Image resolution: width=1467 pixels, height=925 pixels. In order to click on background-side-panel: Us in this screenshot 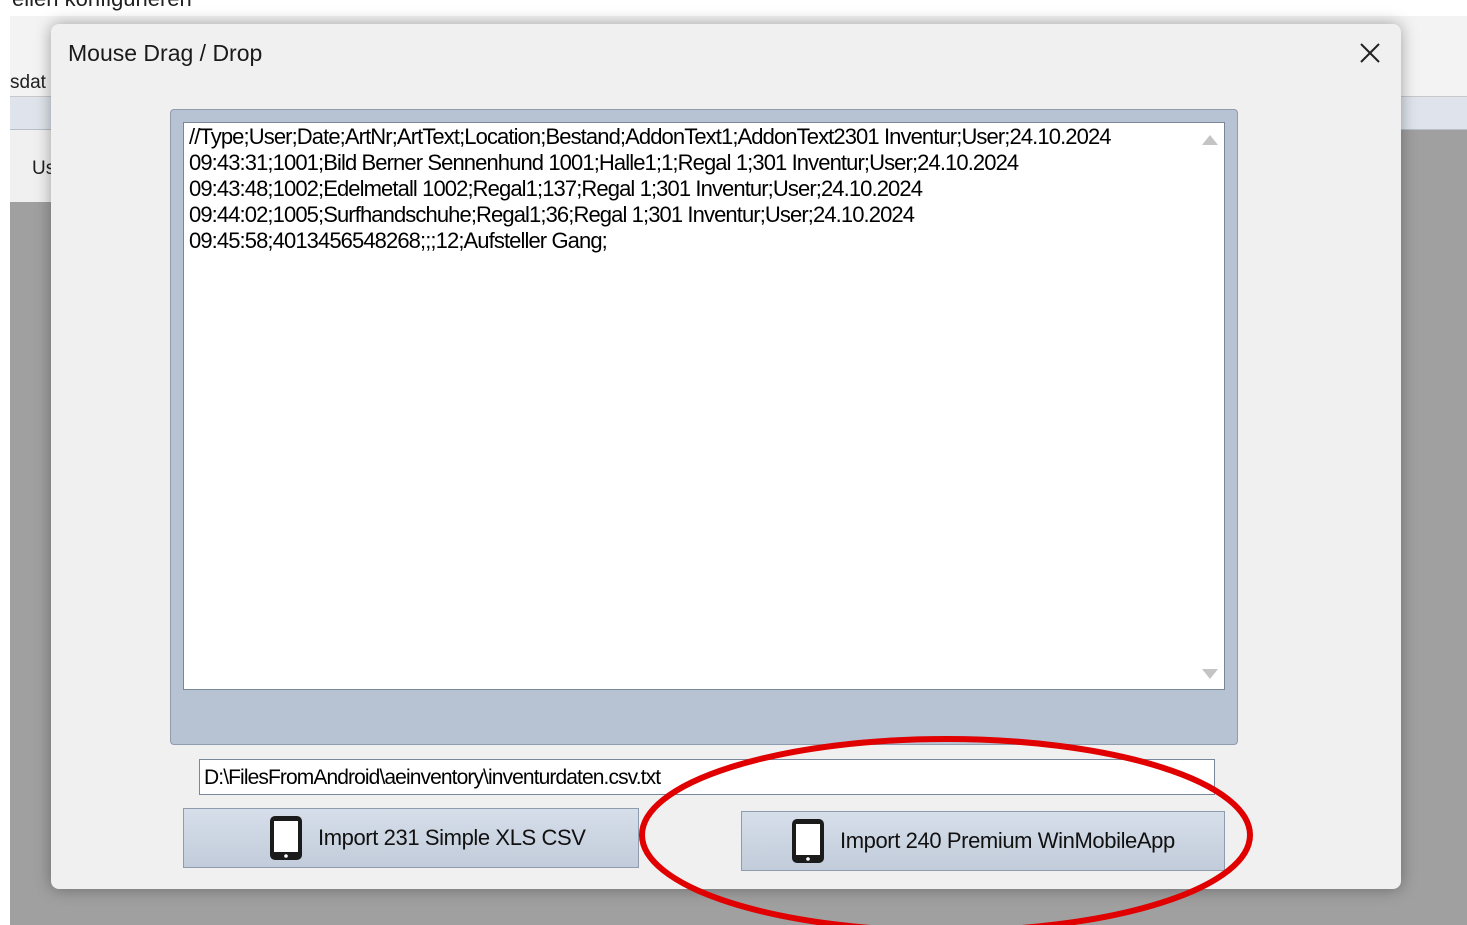, I will do `click(33, 166)`.